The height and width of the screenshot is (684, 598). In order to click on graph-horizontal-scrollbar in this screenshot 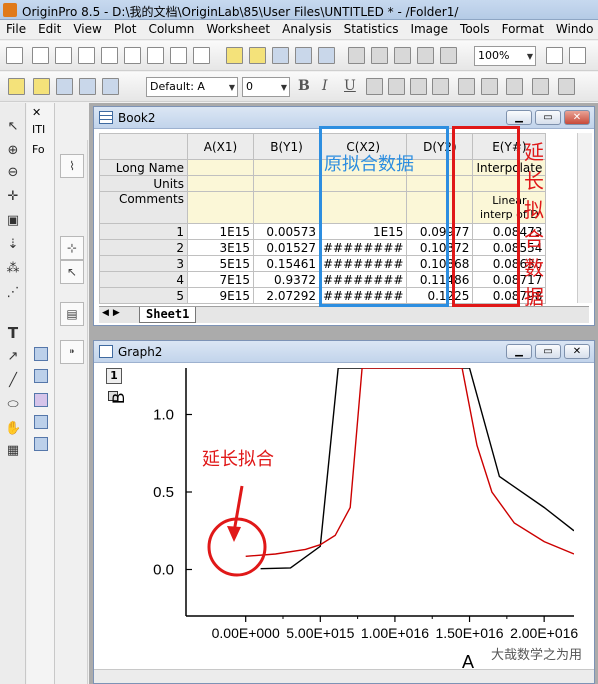, I will do `click(344, 676)`.